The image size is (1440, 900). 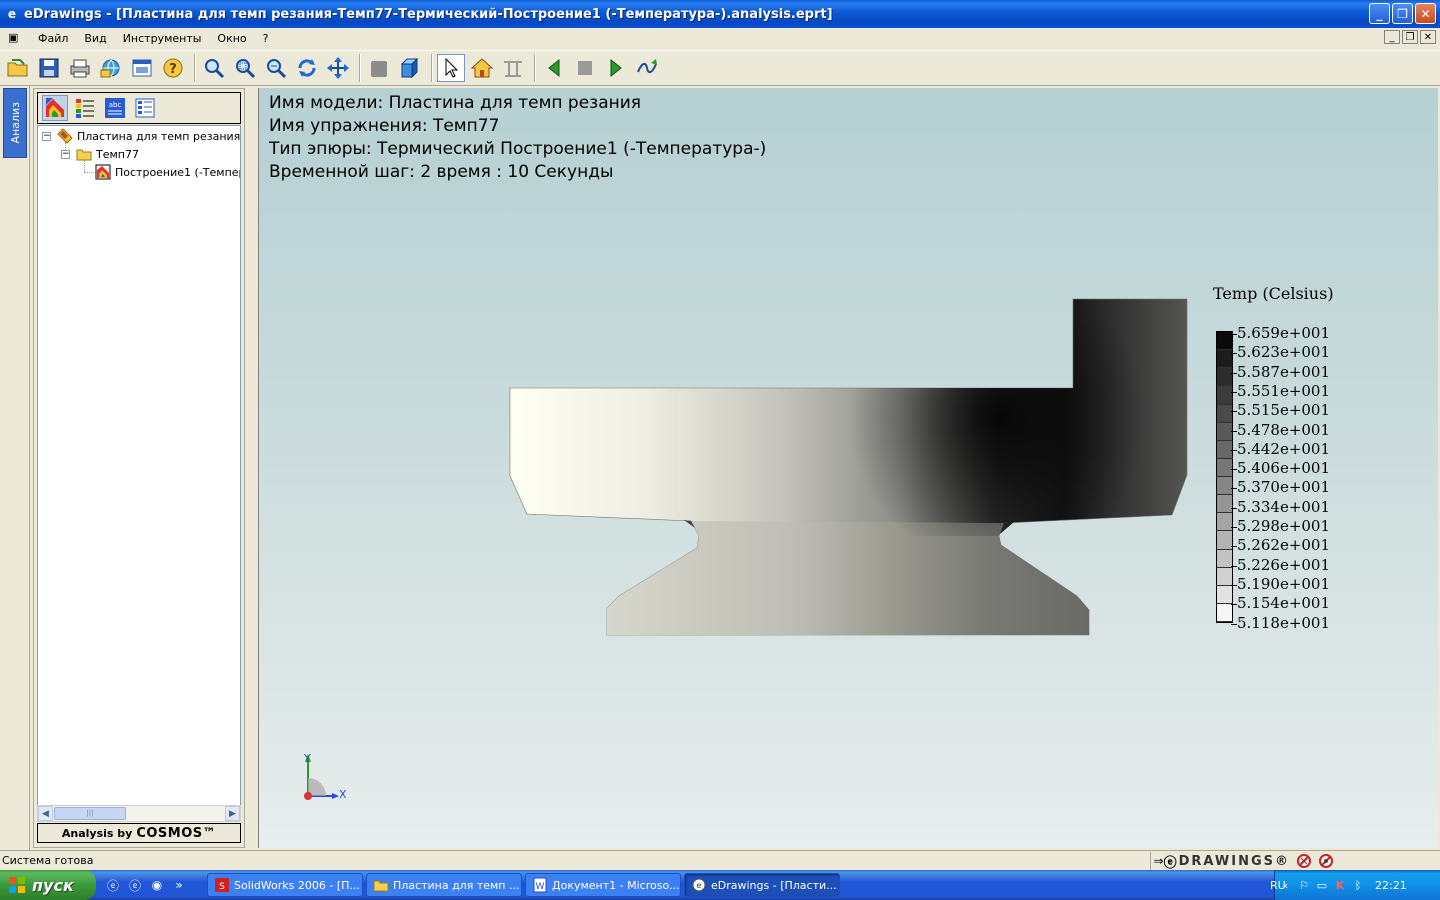 I want to click on menu-help: ?, so click(x=266, y=38).